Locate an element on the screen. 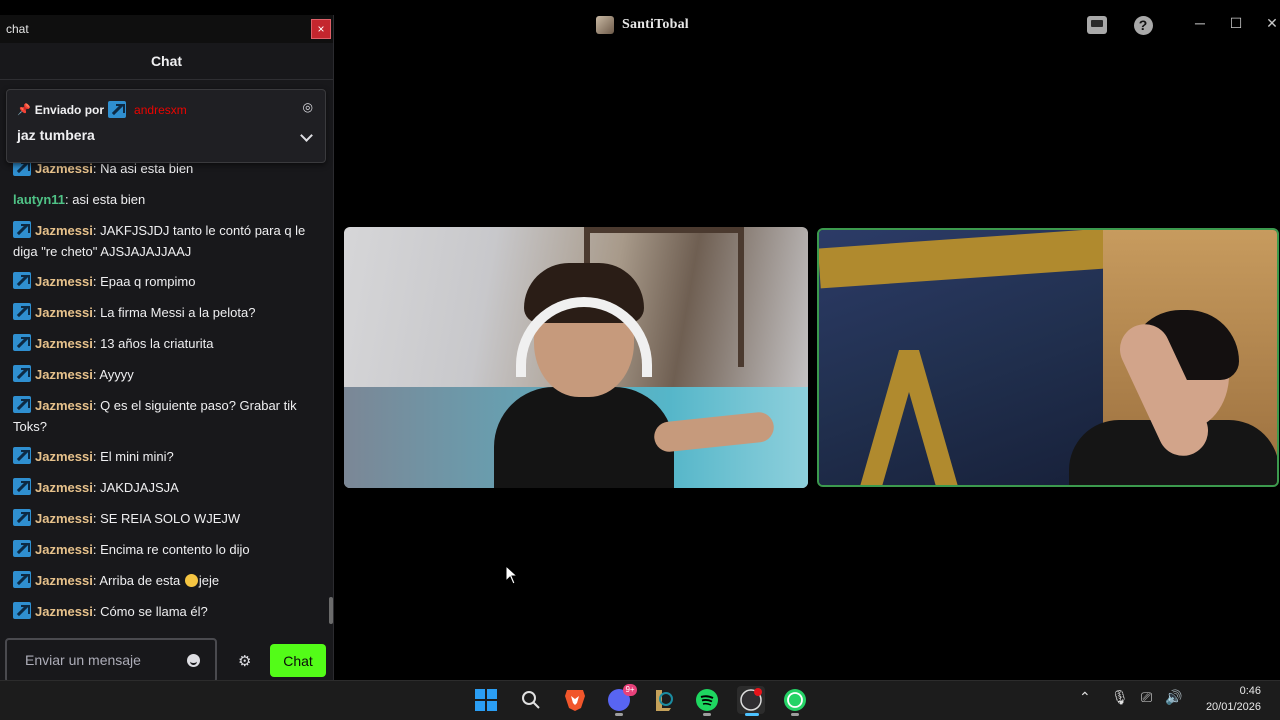 The width and height of the screenshot is (1280, 720). chat-text: Cómo se llama él? is located at coordinates (152, 611).